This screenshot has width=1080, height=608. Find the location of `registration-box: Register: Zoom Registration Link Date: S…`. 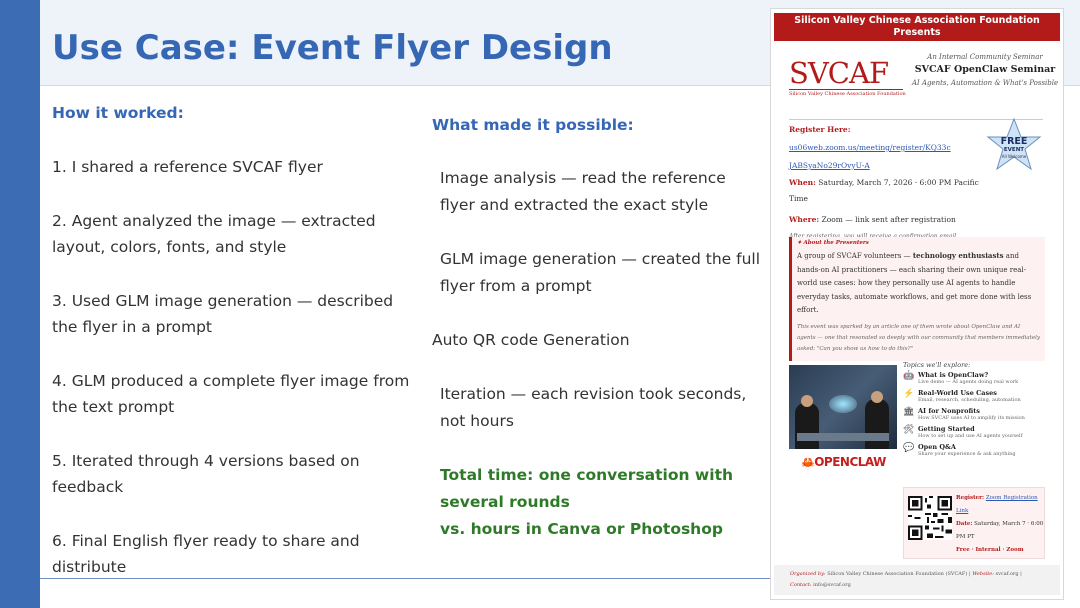

registration-box: Register: Zoom Registration Link Date: S… is located at coordinates (974, 523).